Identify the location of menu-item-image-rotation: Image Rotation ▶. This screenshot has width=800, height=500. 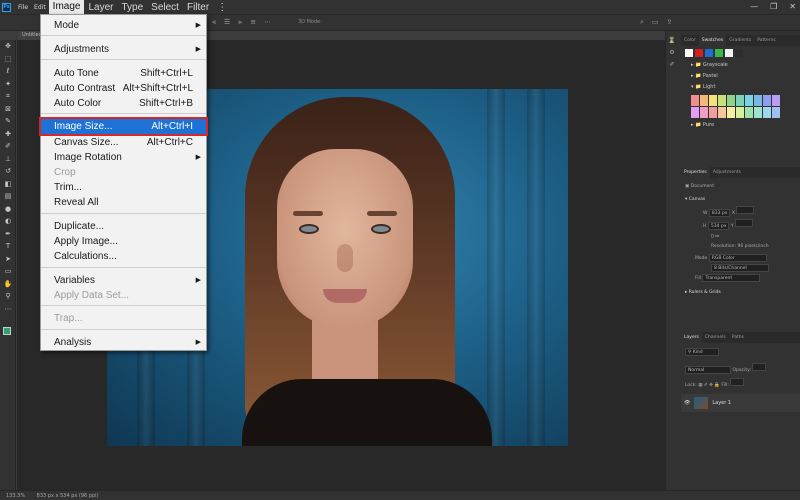
(123, 157).